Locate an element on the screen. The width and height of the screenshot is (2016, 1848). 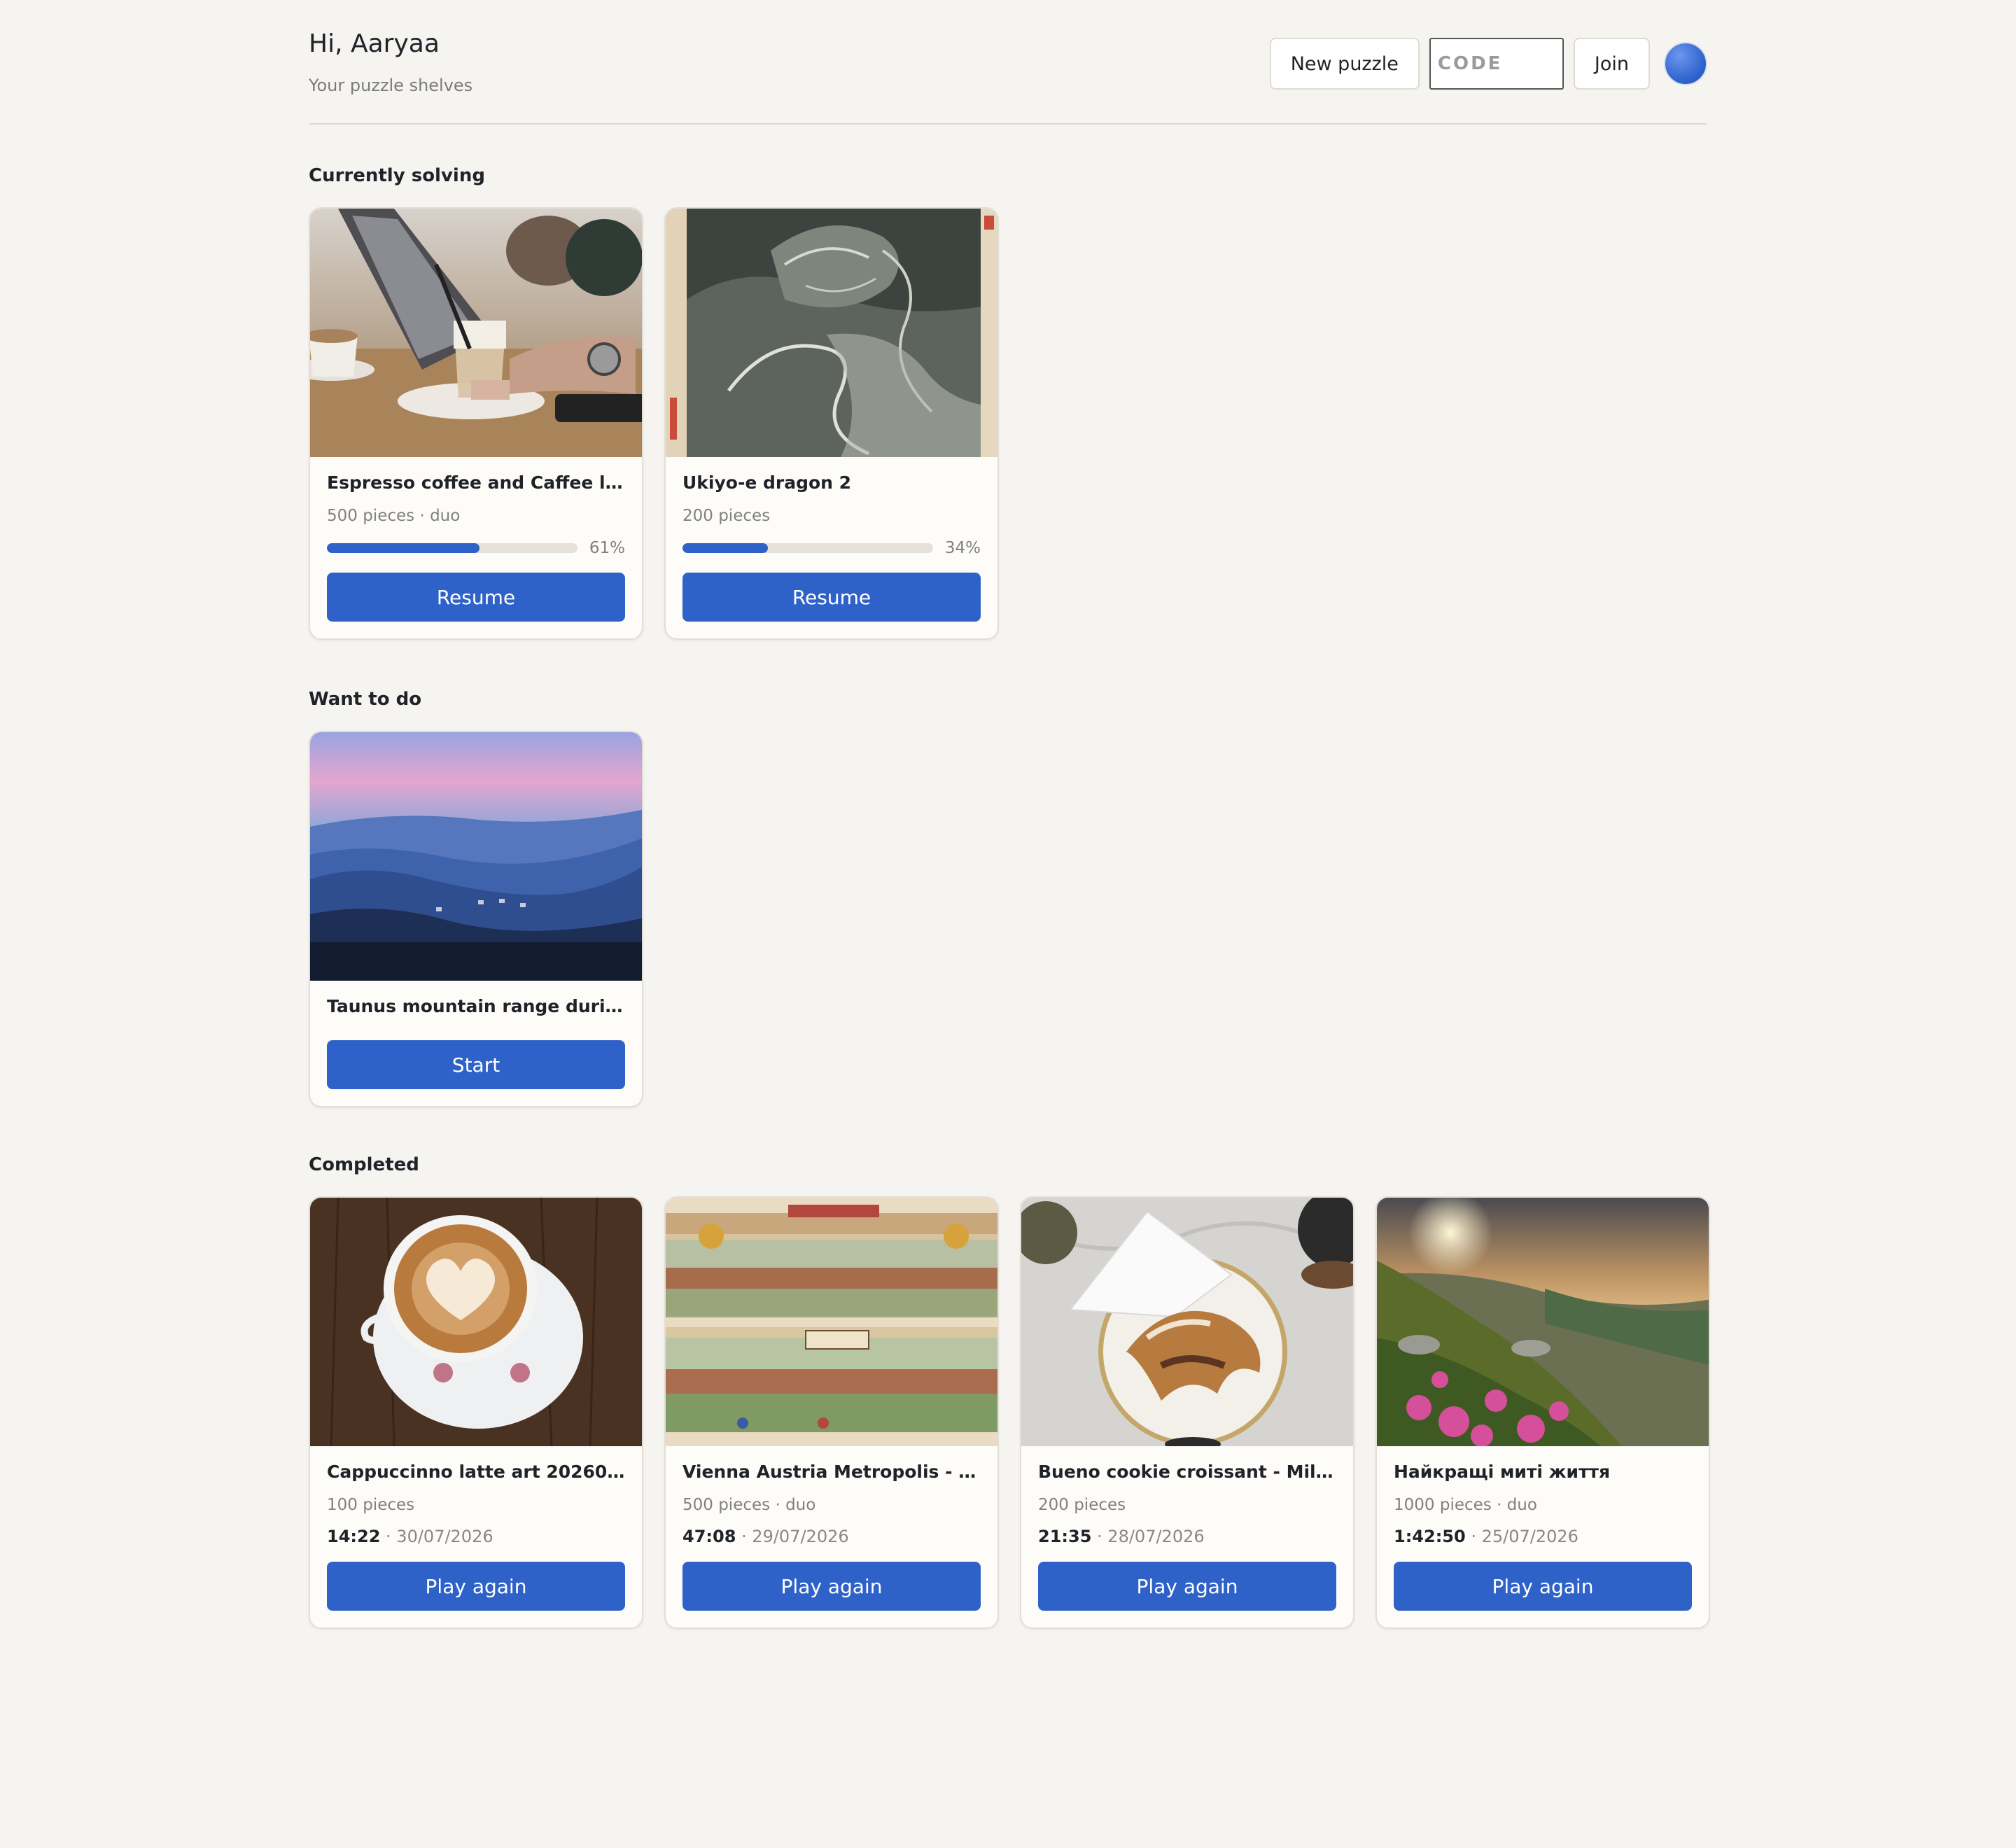
progress-percent: 34% is located at coordinates (962, 548).